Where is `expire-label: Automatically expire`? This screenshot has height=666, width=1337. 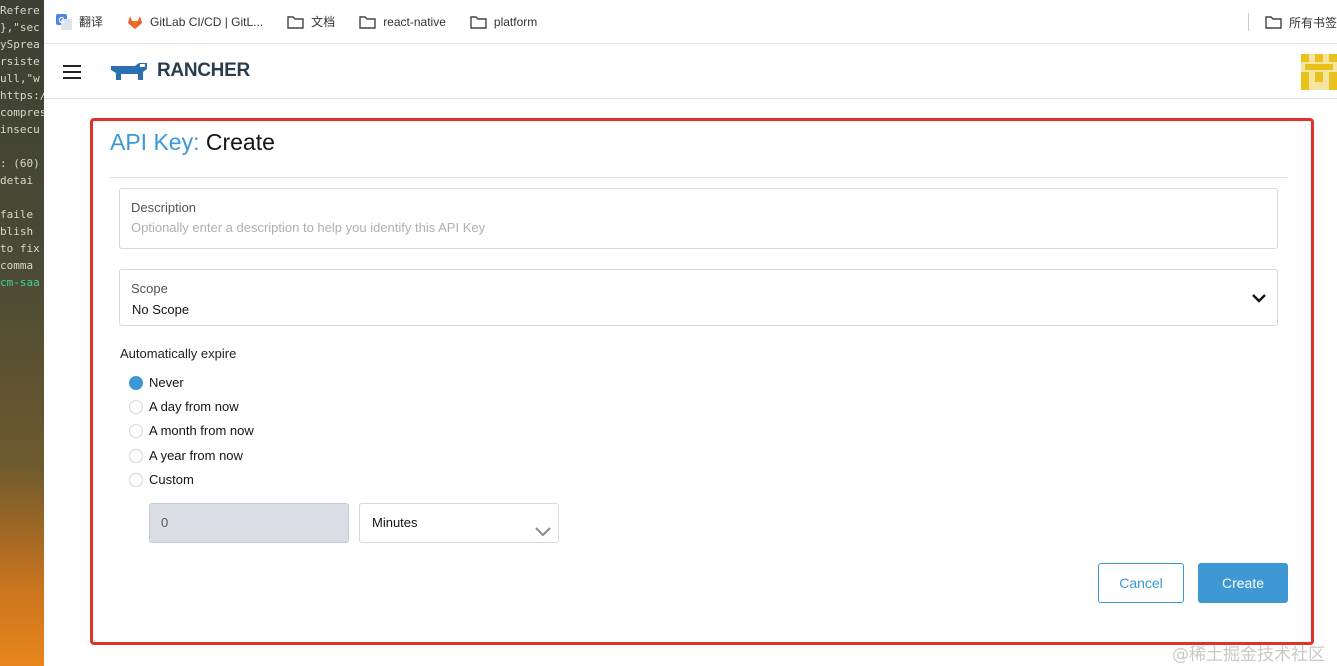
expire-label: Automatically expire is located at coordinates (178, 353).